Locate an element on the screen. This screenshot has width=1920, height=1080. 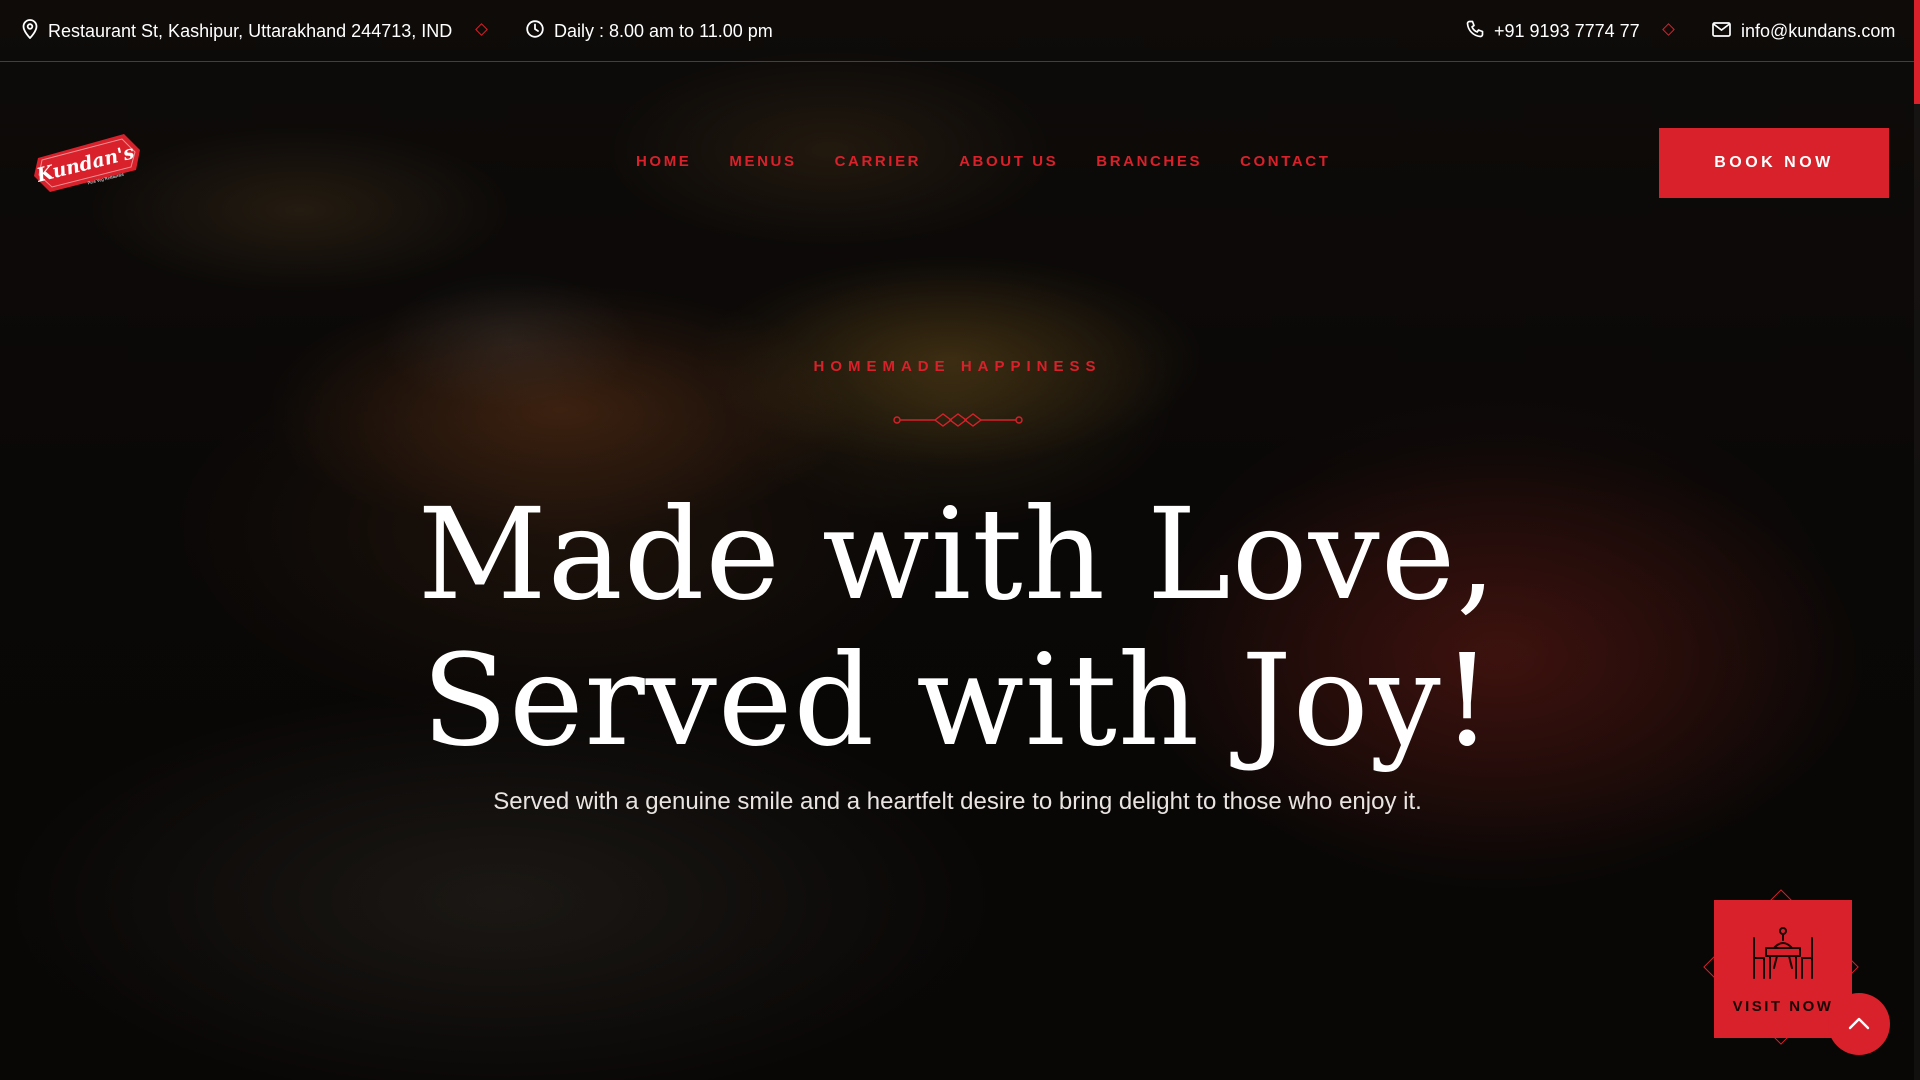
nav-item-branches: BRANCHES is located at coordinates (1149, 162).